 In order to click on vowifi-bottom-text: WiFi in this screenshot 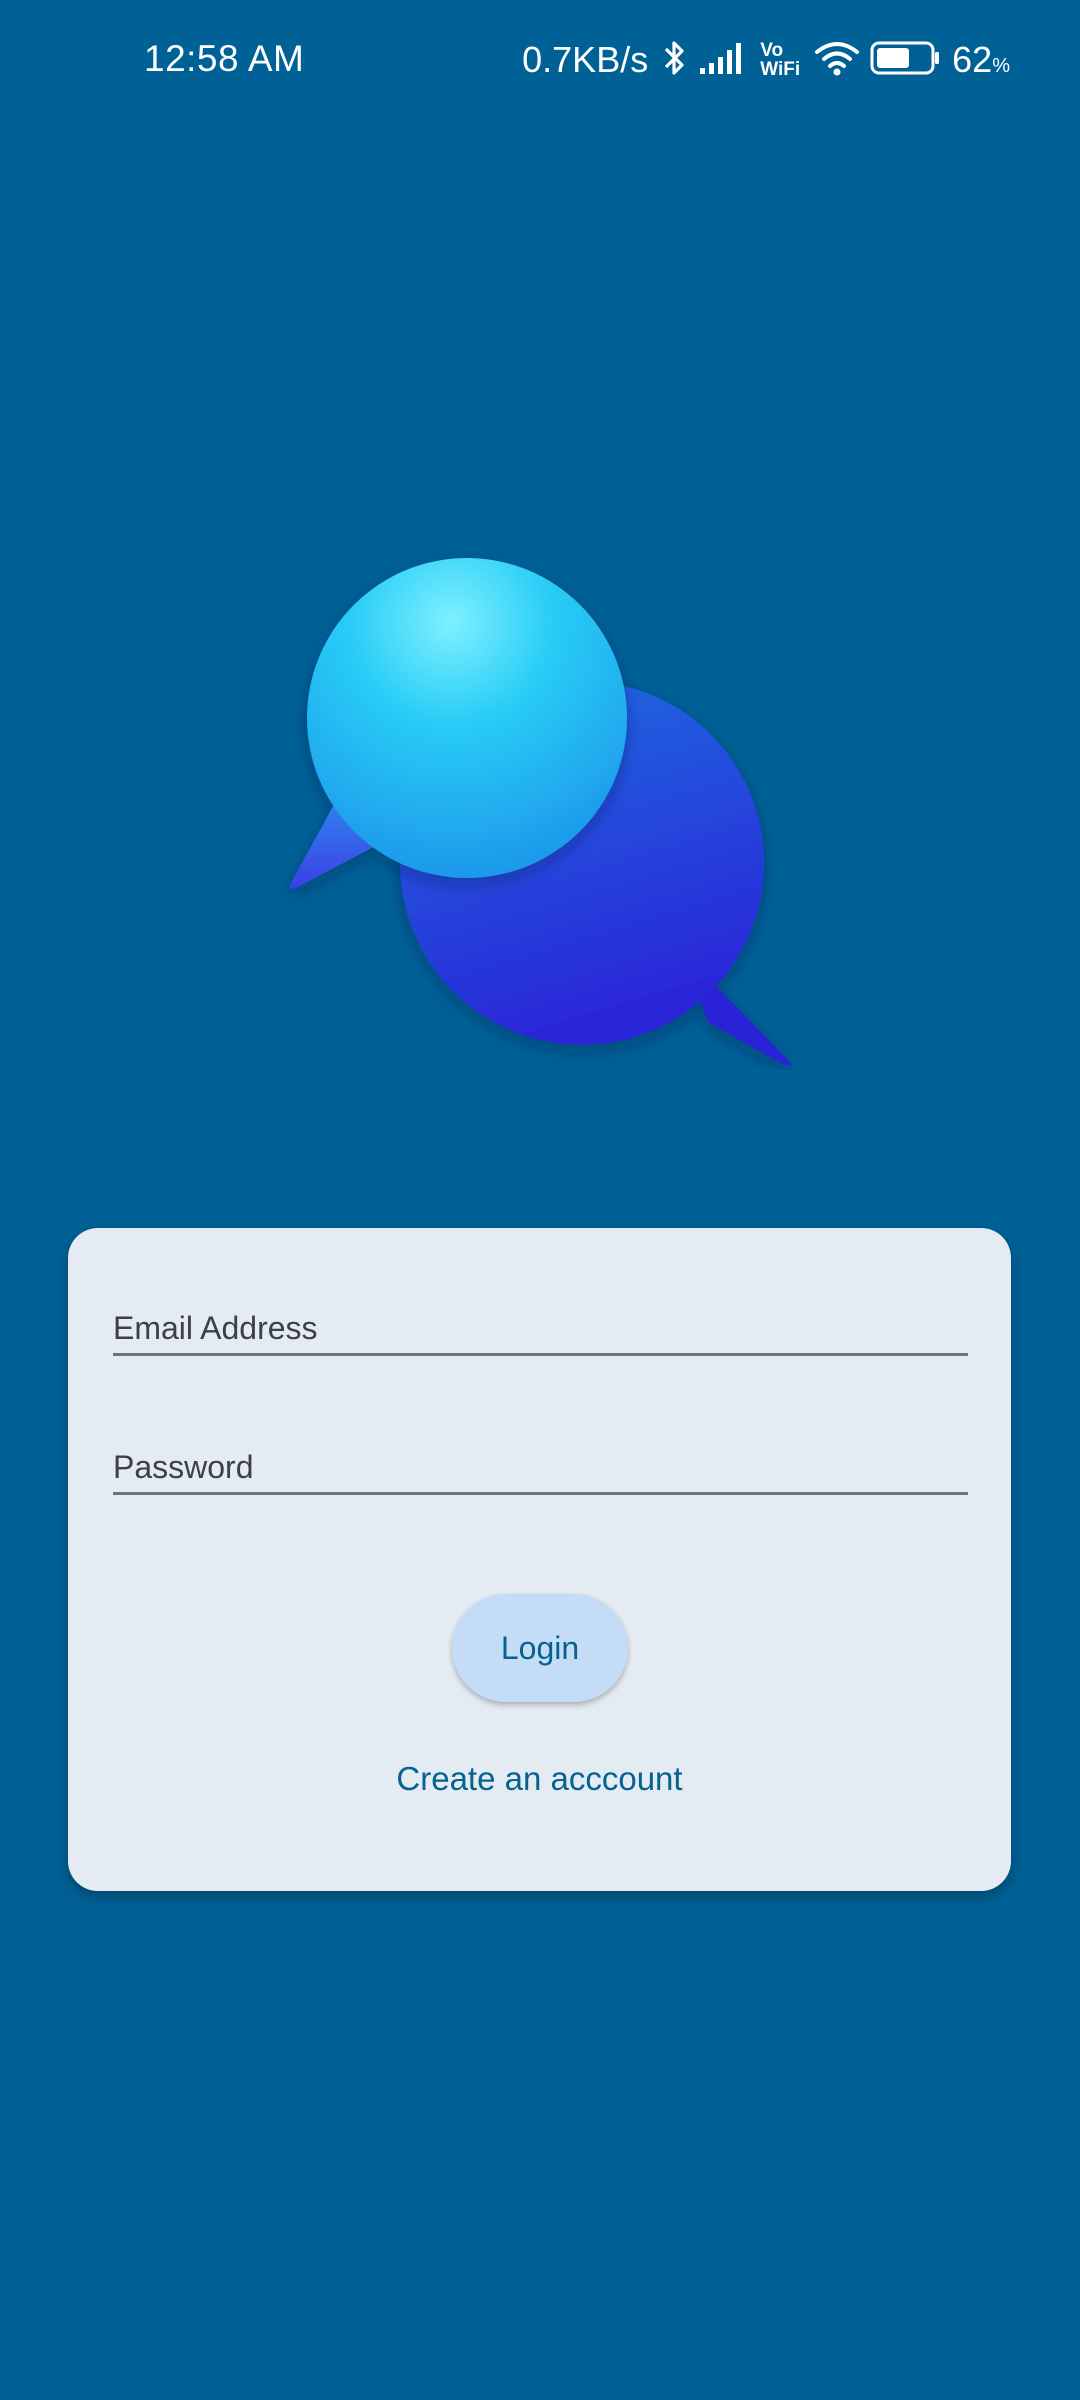, I will do `click(780, 69)`.